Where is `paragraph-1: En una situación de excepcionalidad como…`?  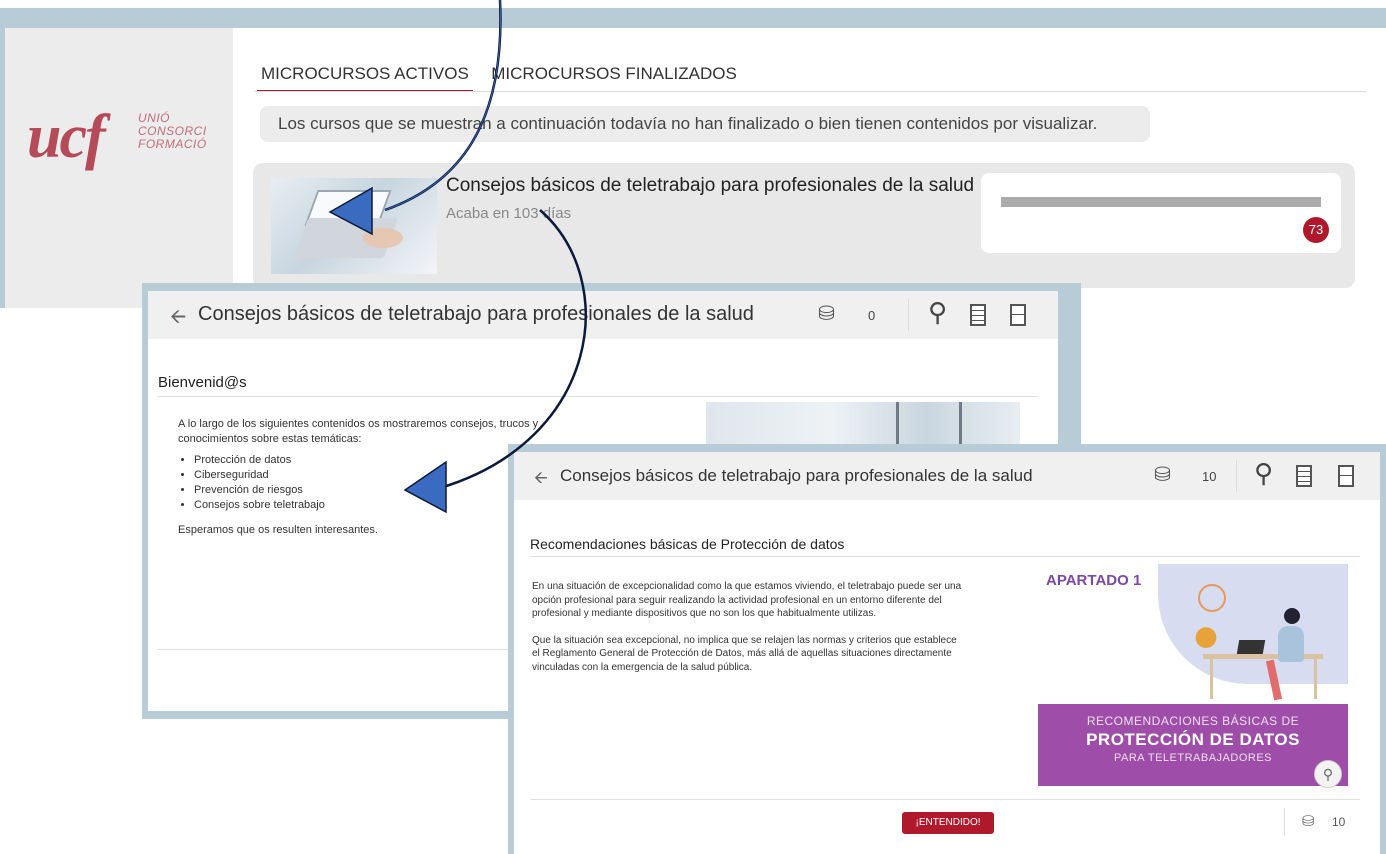
paragraph-1: En una situación de excepcionalidad como… is located at coordinates (747, 600).